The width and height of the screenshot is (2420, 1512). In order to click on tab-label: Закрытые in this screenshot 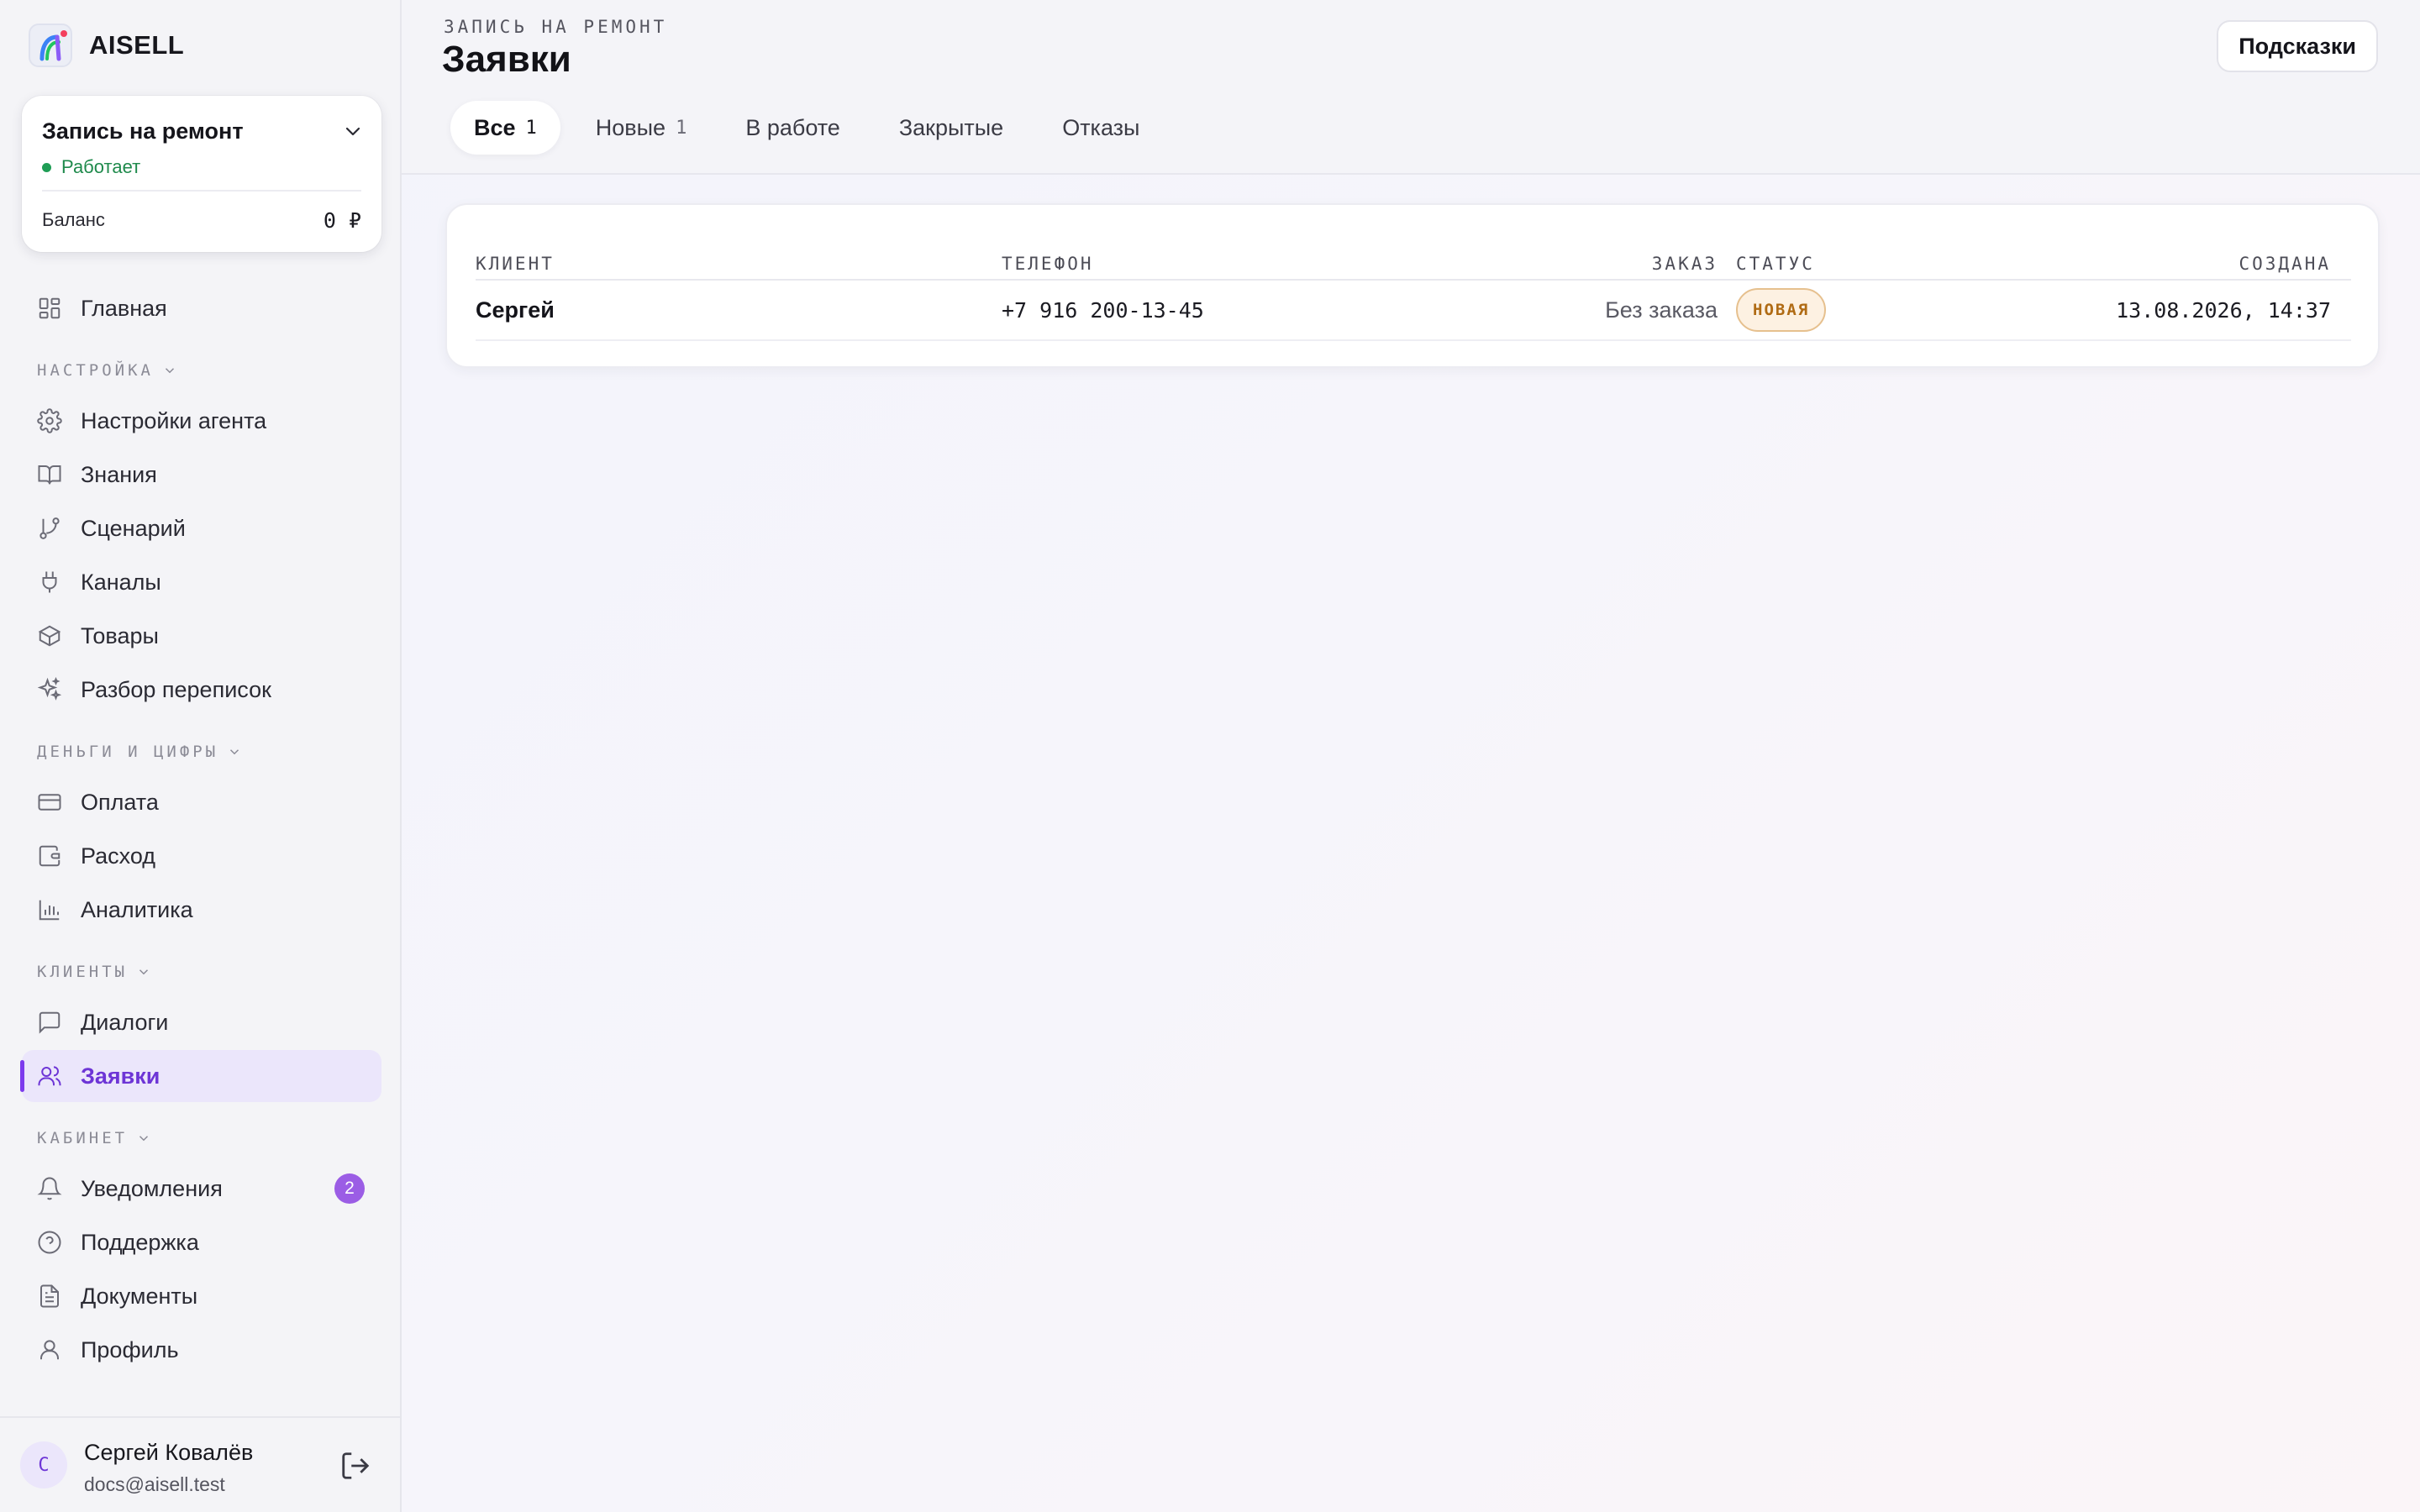, I will do `click(951, 127)`.